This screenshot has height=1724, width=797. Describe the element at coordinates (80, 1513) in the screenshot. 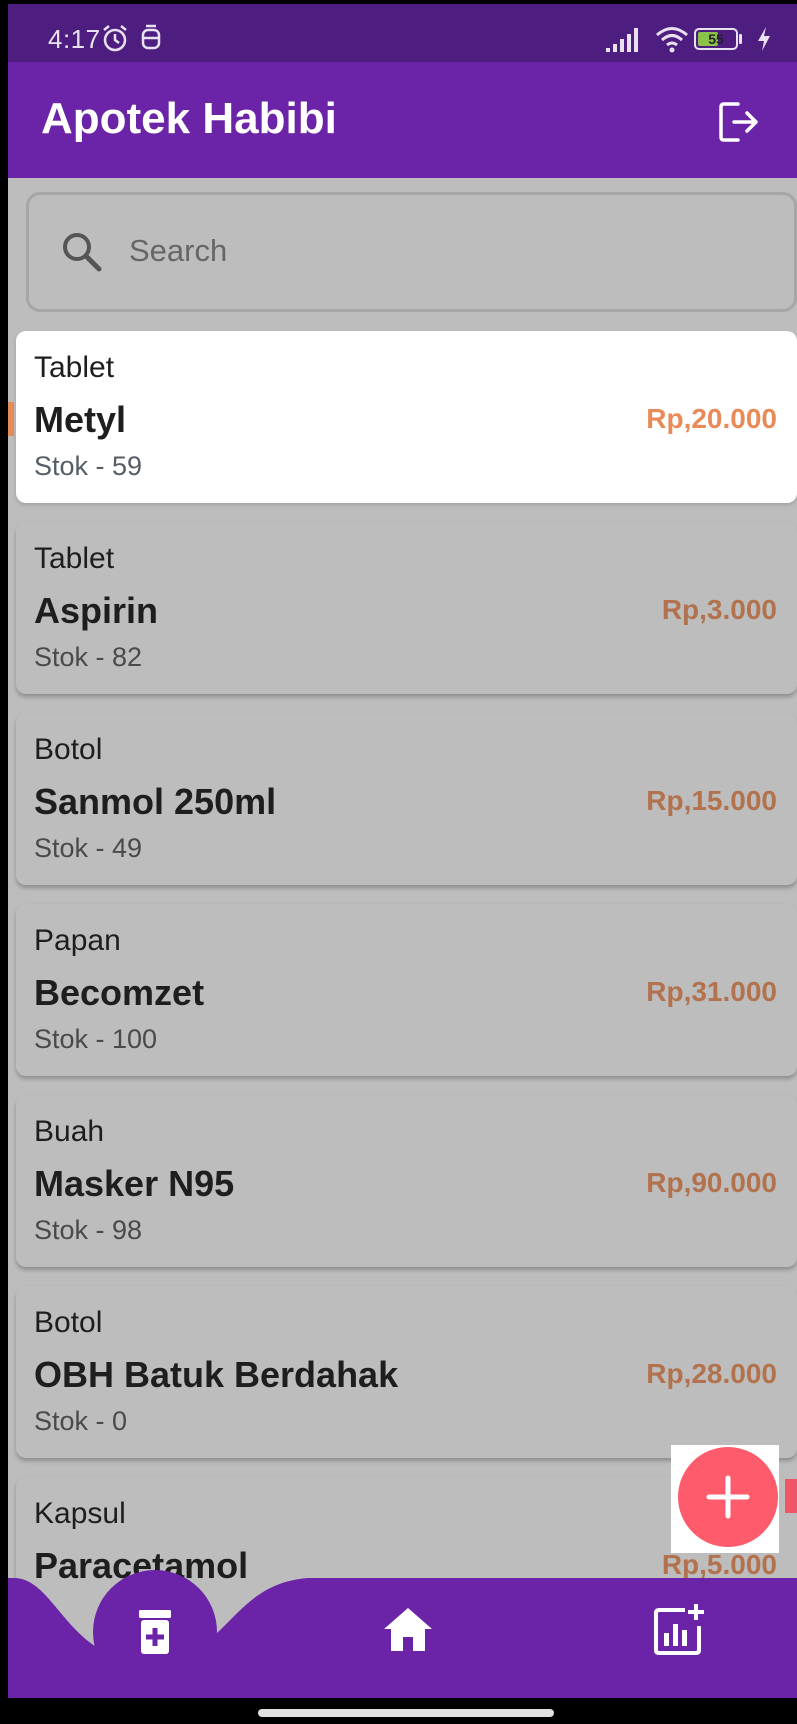

I see `product-category: Kapsul` at that location.